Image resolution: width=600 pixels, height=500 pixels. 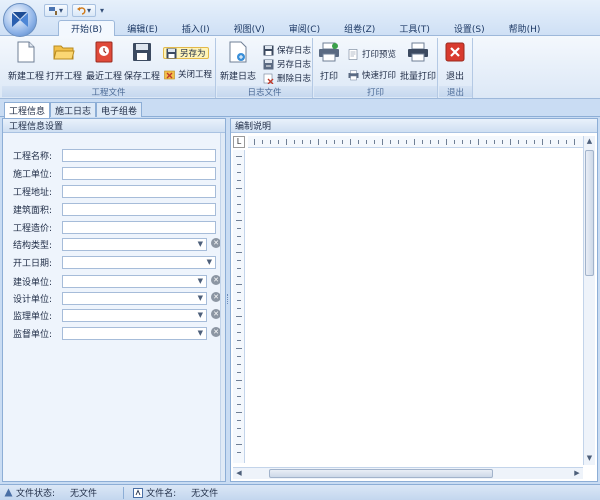 I want to click on close-project-button: 关闭工程, so click(x=188, y=74).